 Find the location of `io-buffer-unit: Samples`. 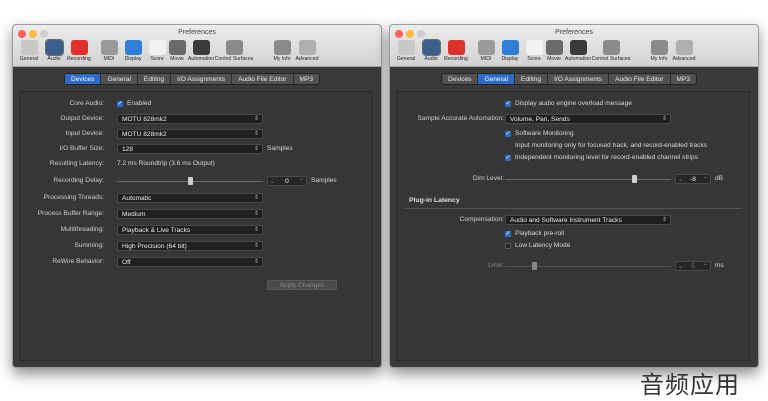

io-buffer-unit: Samples is located at coordinates (280, 148).